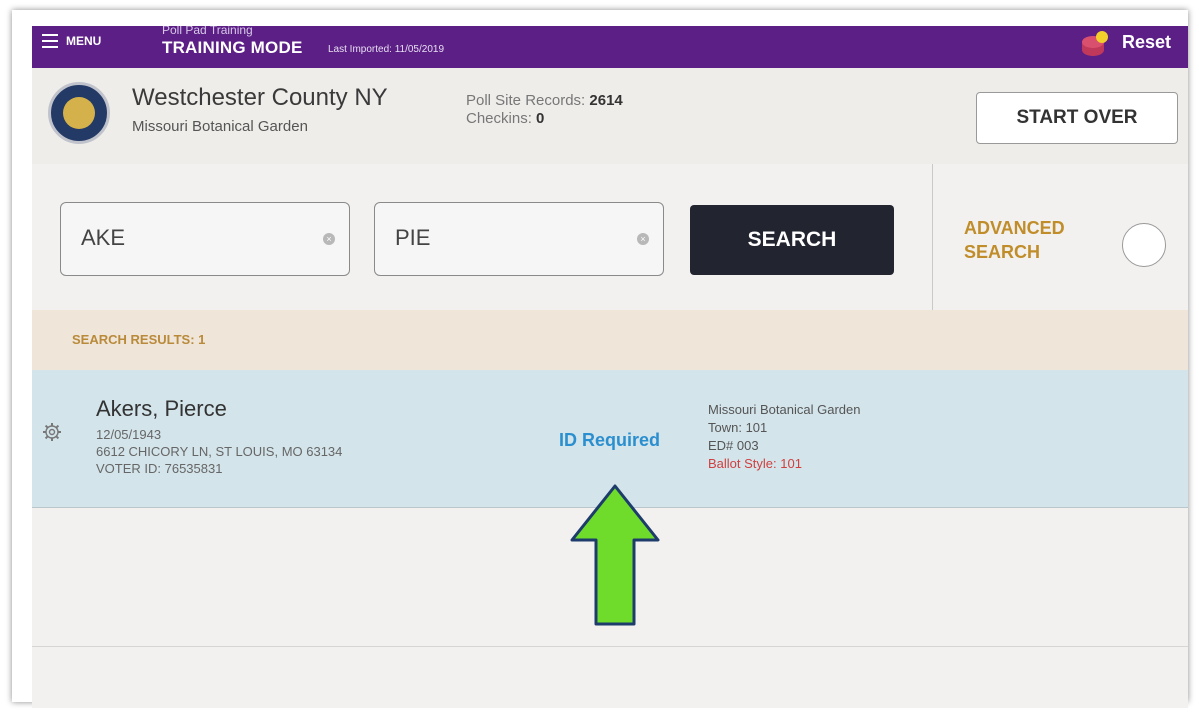 The height and width of the screenshot is (712, 1199). Describe the element at coordinates (50, 41) in the screenshot. I see `hamburger-icon` at that location.